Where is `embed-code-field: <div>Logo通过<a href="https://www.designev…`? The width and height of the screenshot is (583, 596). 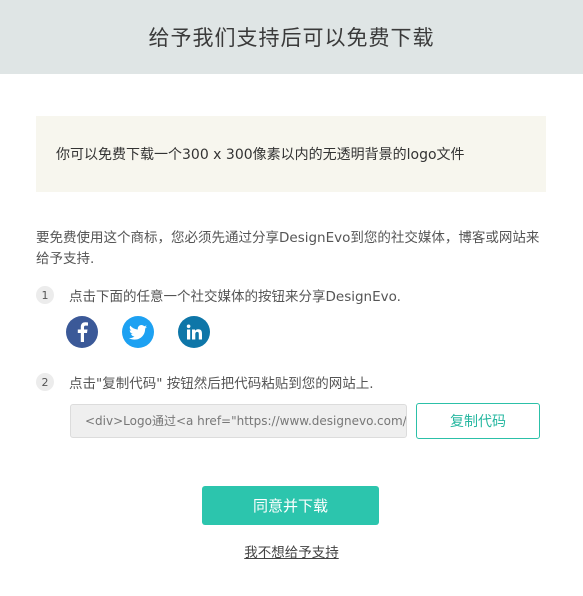 embed-code-field: <div>Logo通过<a href="https://www.designev… is located at coordinates (238, 421).